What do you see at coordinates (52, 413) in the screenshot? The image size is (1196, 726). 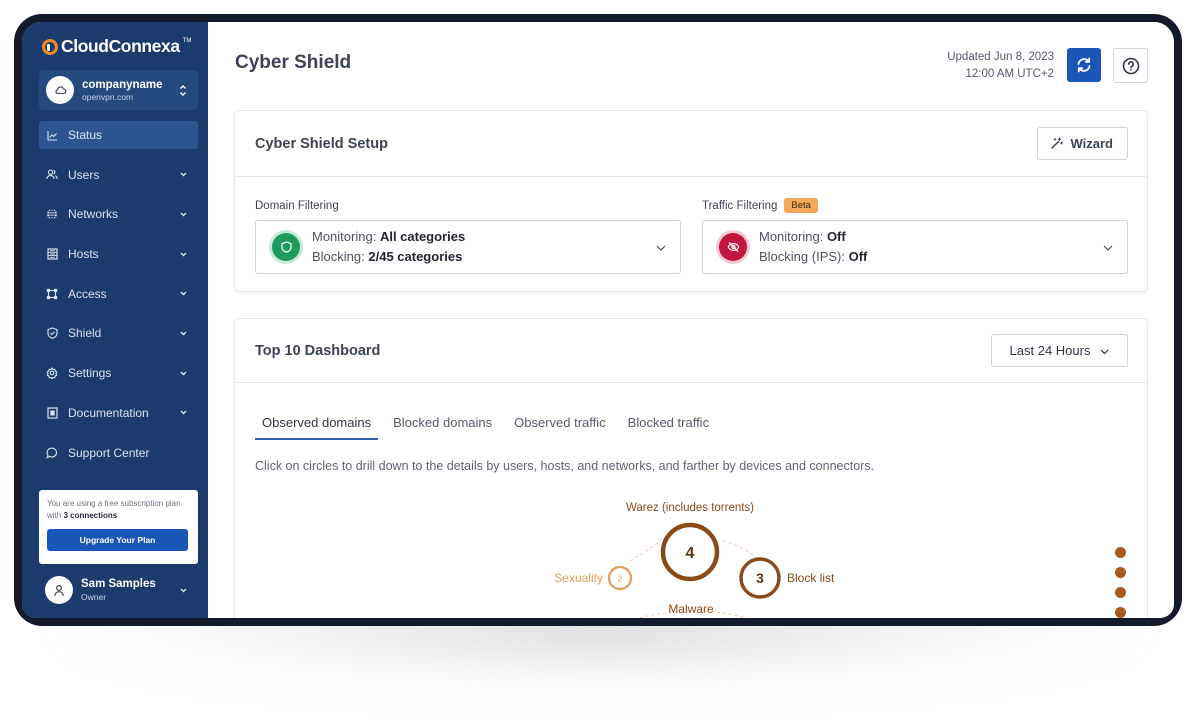 I see `document-icon` at bounding box center [52, 413].